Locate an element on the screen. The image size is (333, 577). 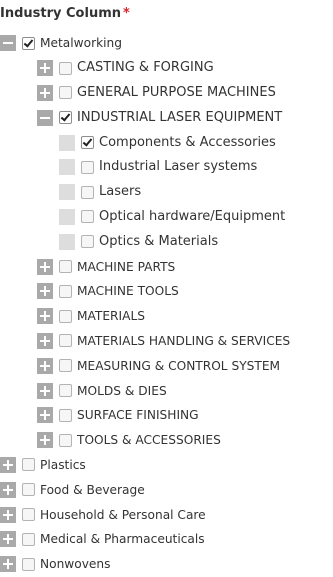
tree-item-label: MATERIALS HANDLING & SERVICES is located at coordinates (184, 340).